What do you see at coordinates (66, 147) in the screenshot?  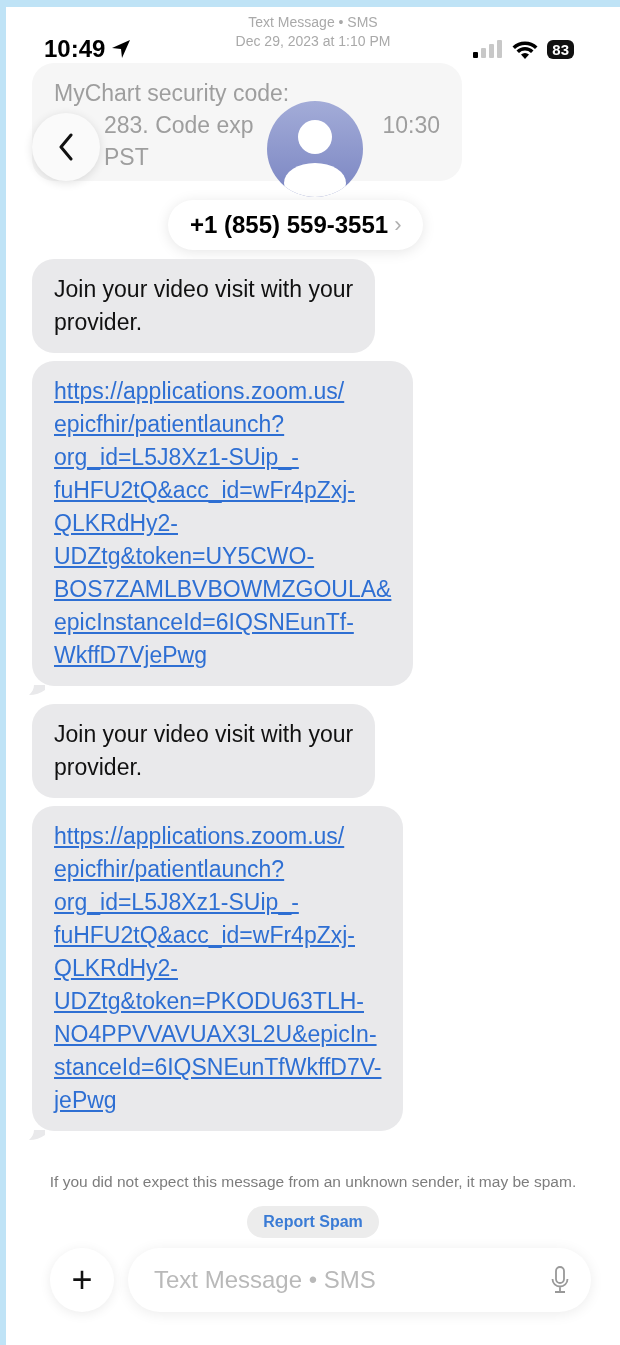 I see `back-chevron-icon` at bounding box center [66, 147].